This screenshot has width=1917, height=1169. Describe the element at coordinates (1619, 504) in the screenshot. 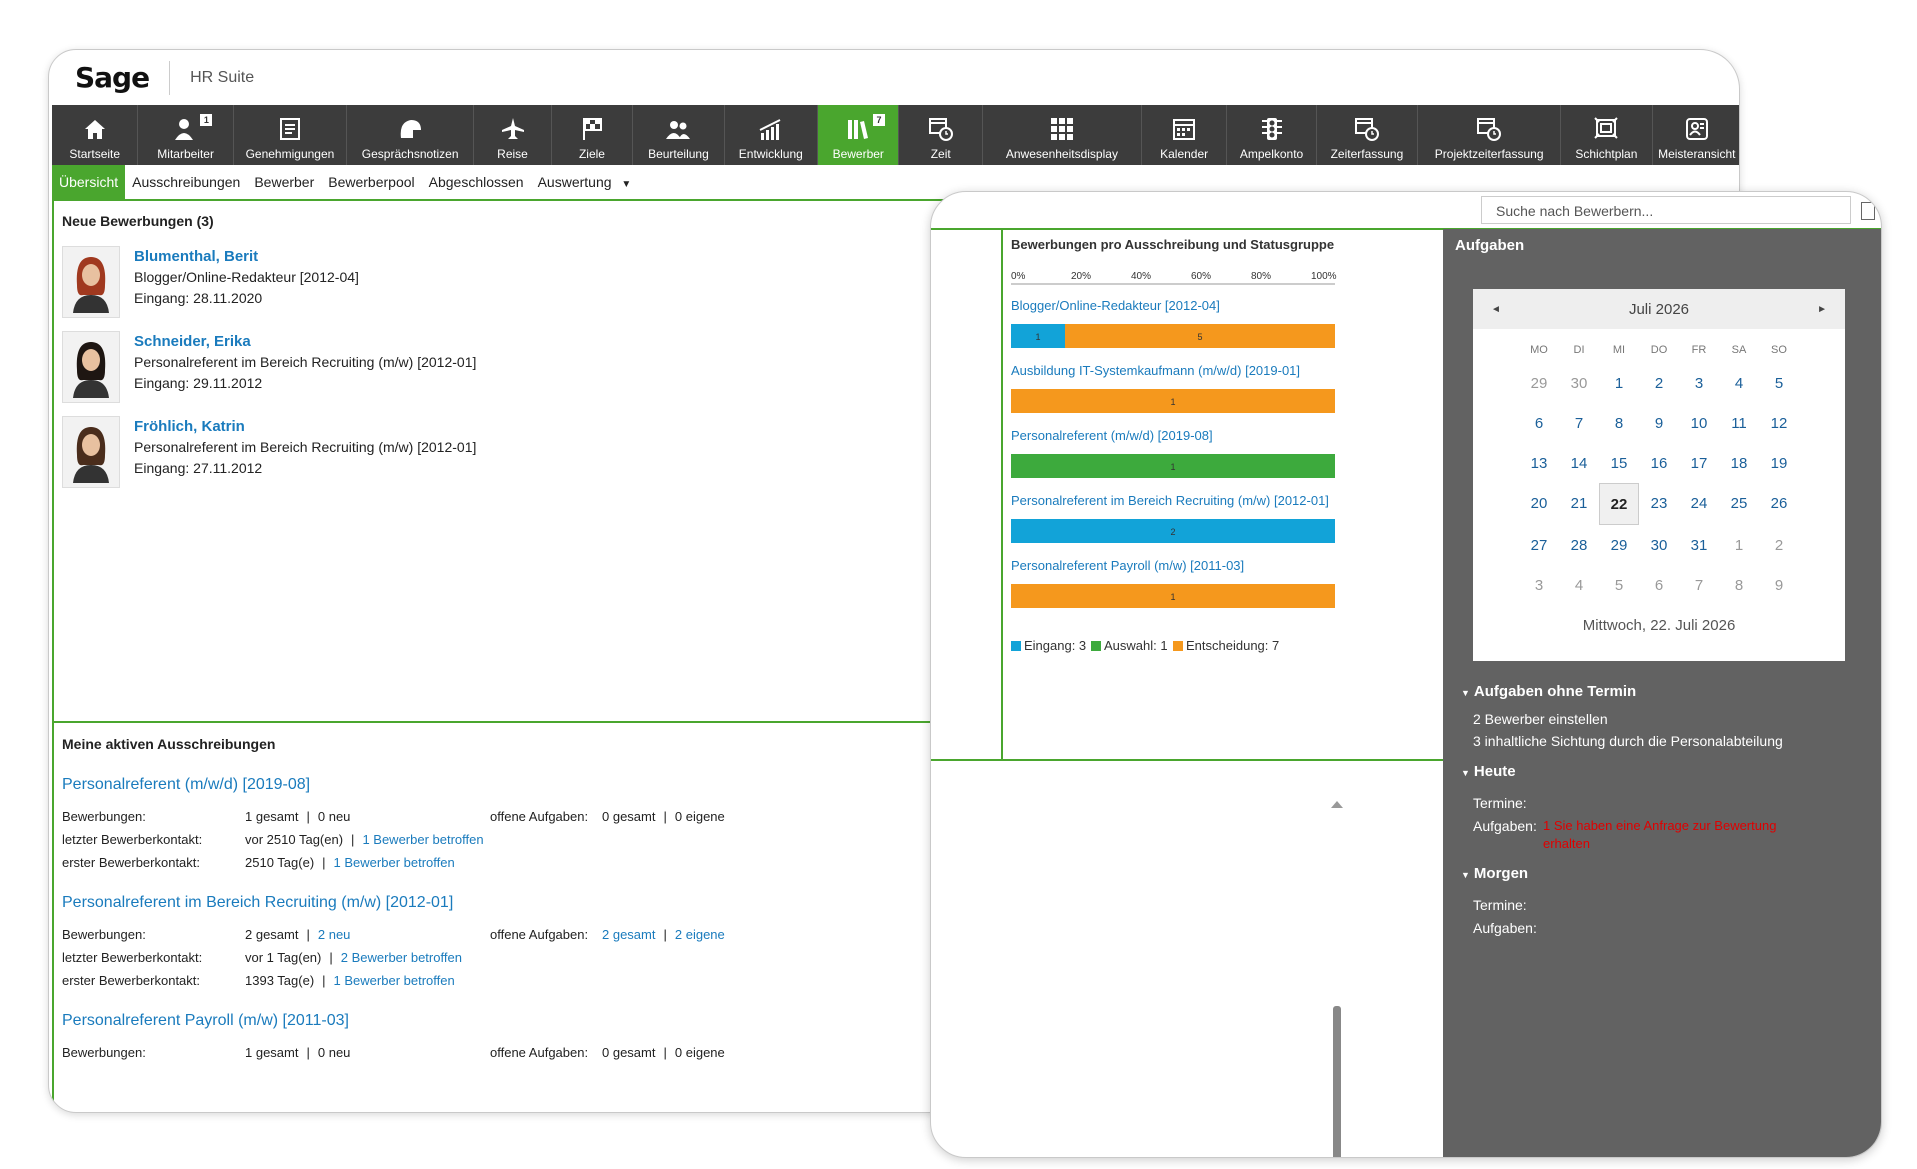

I see `calendar-day: 22` at that location.